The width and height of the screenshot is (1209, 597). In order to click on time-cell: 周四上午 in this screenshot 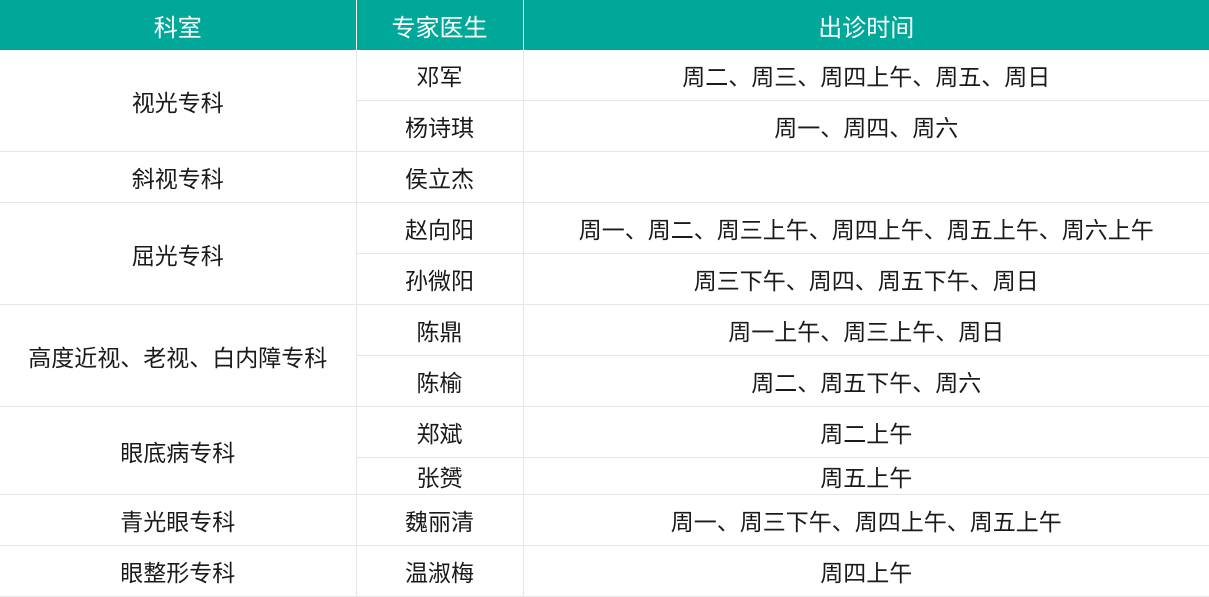, I will do `click(866, 571)`.